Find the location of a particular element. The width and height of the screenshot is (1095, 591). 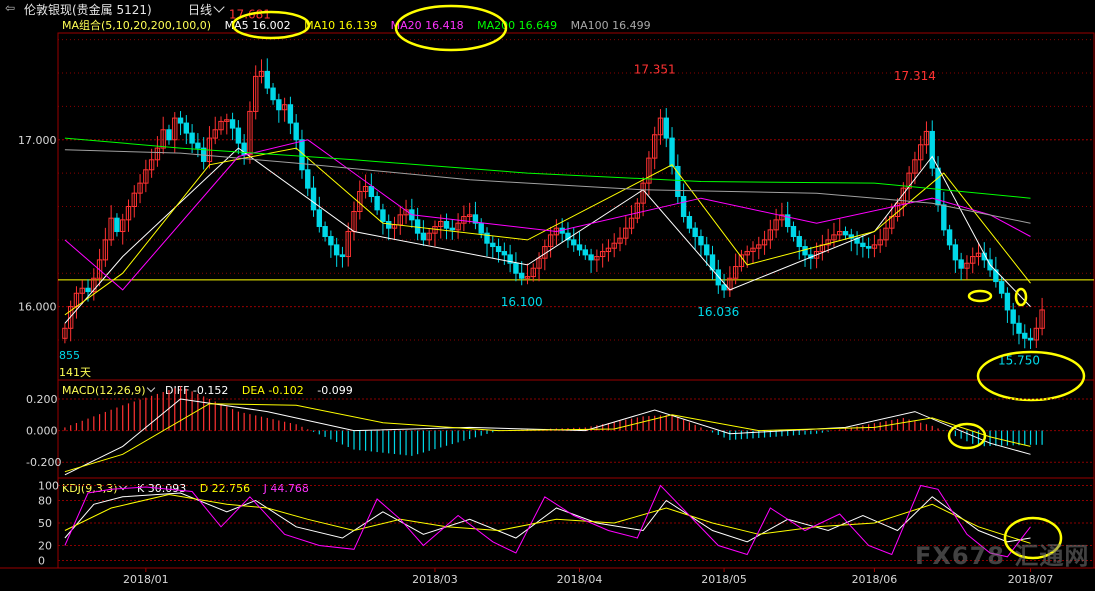

date-tick-label: 2018/07 is located at coordinates (1031, 579).